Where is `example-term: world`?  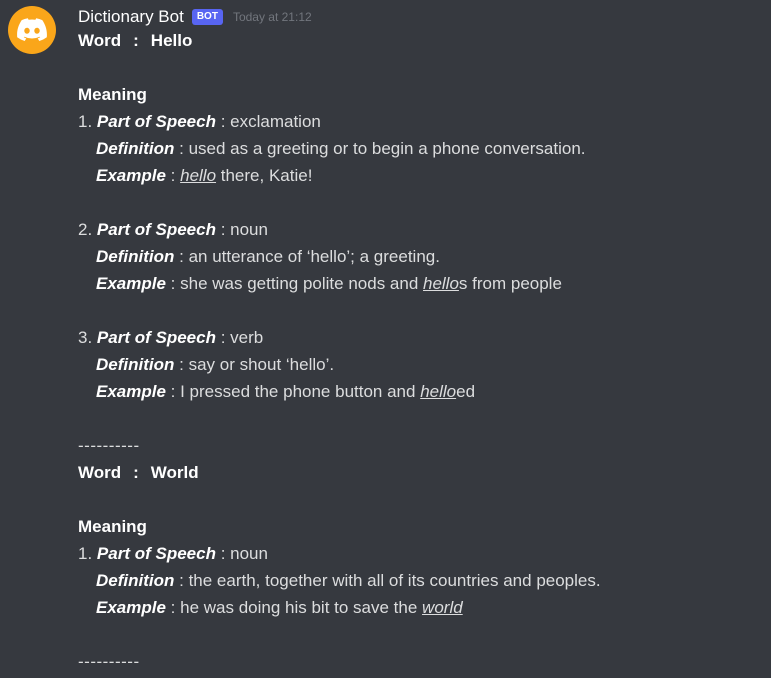
example-term: world is located at coordinates (442, 607).